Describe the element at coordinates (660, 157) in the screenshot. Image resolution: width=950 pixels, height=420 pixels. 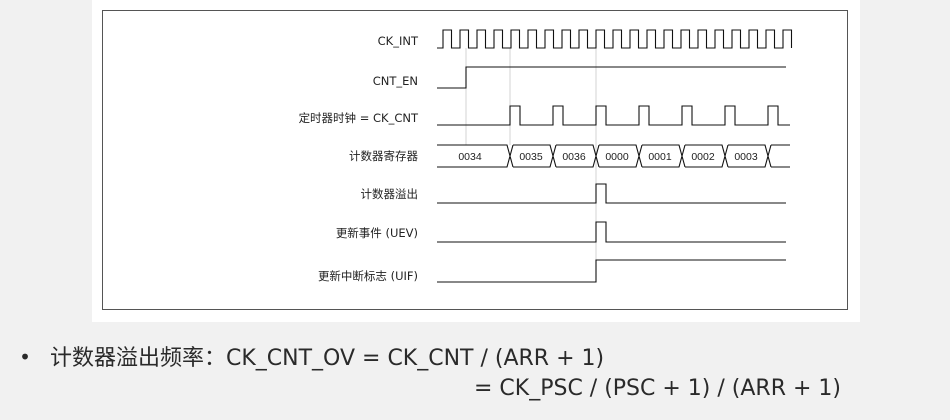
I see `register-value: 0001` at that location.